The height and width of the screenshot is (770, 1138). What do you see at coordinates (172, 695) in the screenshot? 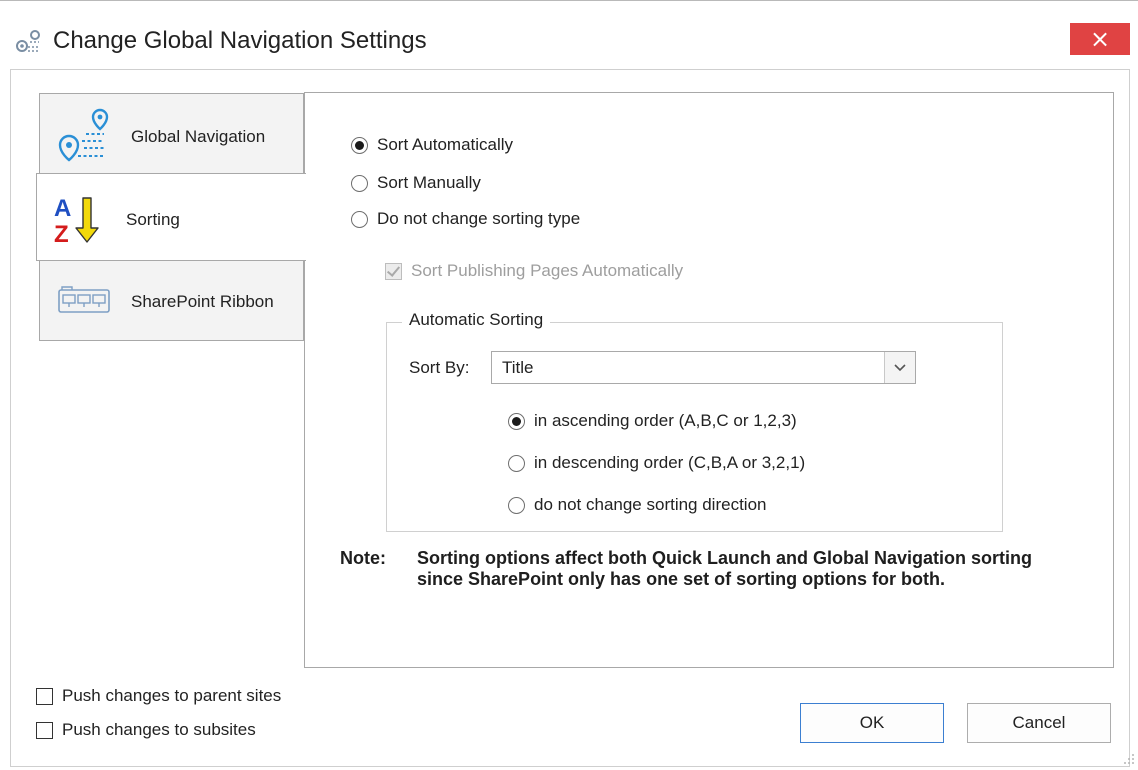
I see `checkbox-label: Push changes to parent sites` at bounding box center [172, 695].